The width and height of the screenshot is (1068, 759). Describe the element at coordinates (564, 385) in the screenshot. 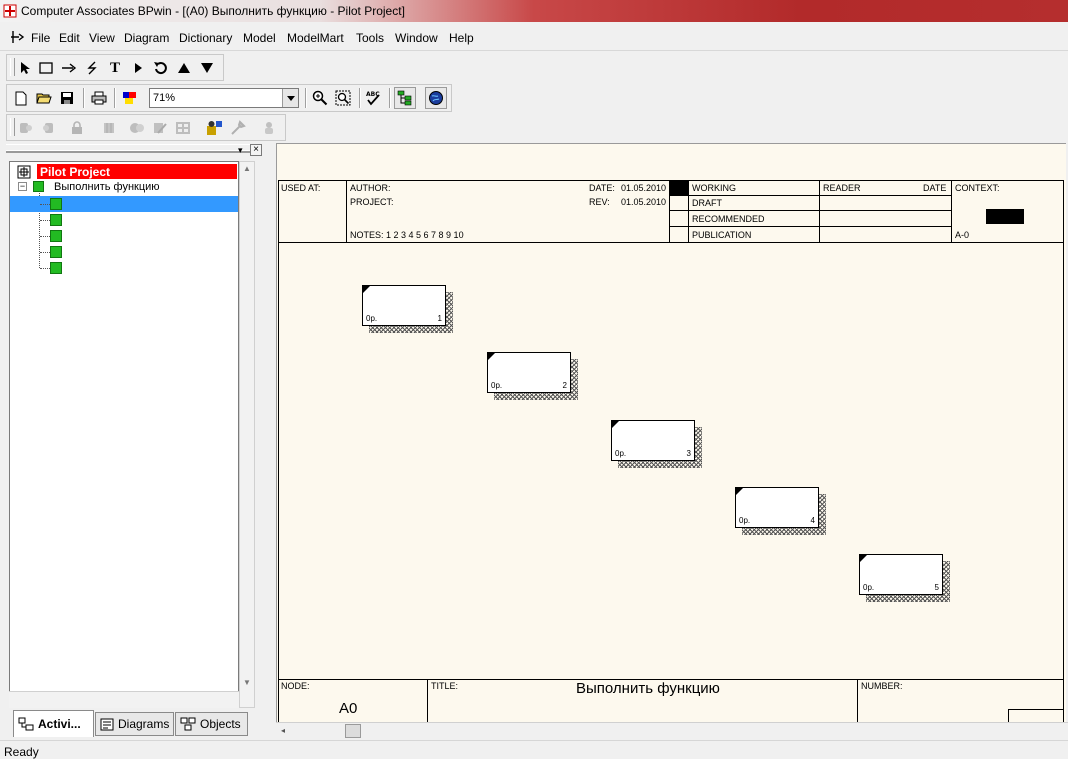

I see `activity-number: 2` at that location.